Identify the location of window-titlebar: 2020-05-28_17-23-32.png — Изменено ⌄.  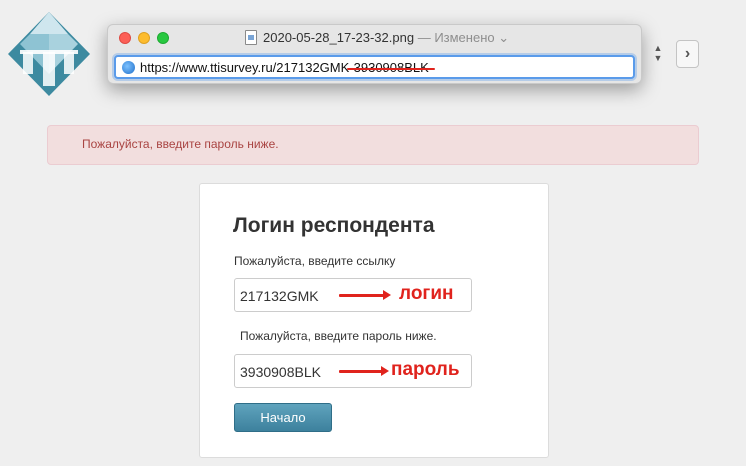
(374, 37).